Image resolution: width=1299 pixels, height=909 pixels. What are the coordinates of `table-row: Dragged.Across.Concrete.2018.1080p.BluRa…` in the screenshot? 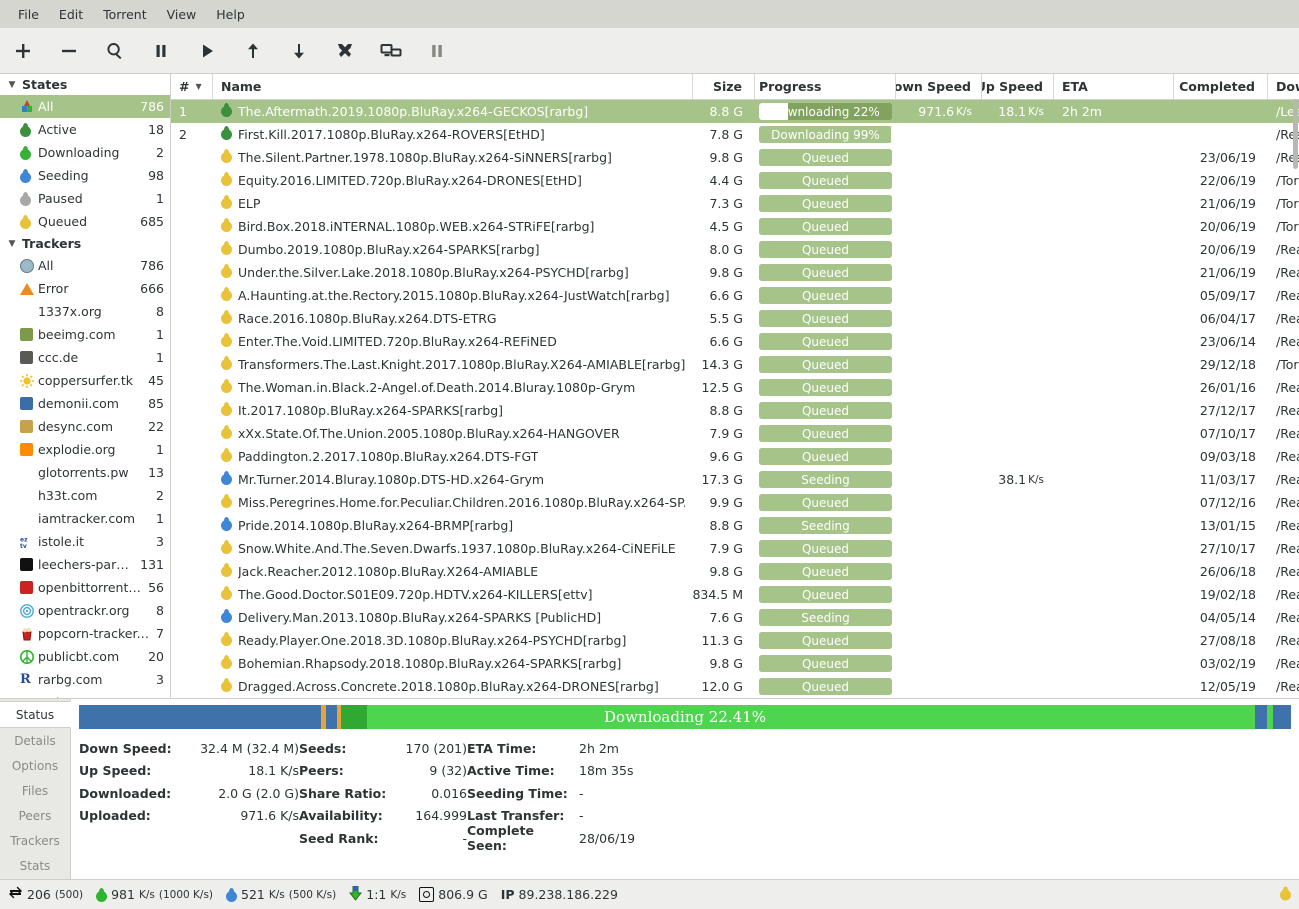 It's located at (735, 686).